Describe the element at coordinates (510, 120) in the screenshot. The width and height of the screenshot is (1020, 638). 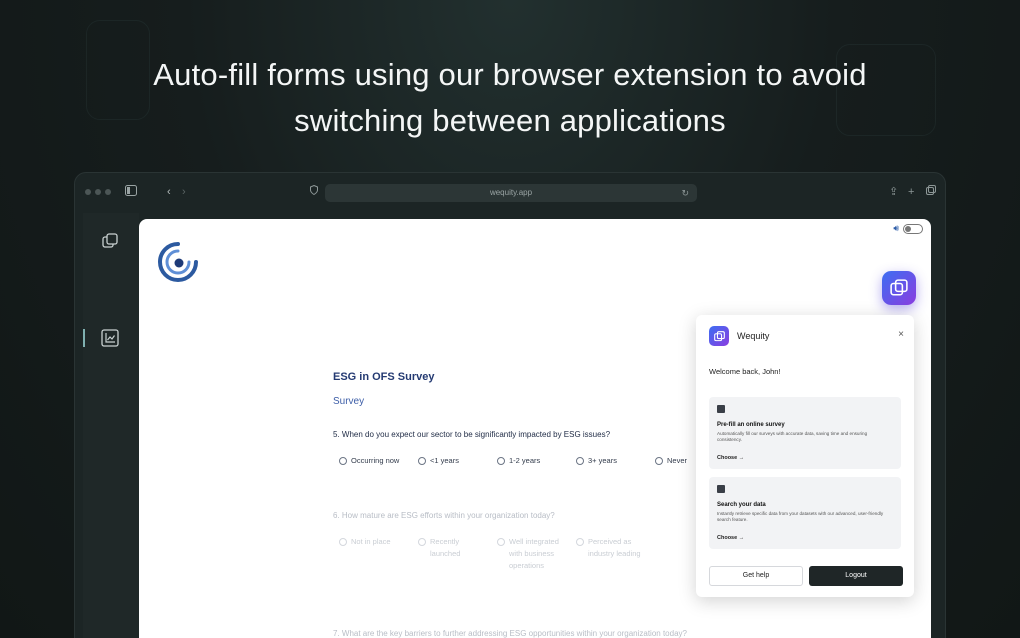
I see `headline-line-2: switching between applications` at that location.